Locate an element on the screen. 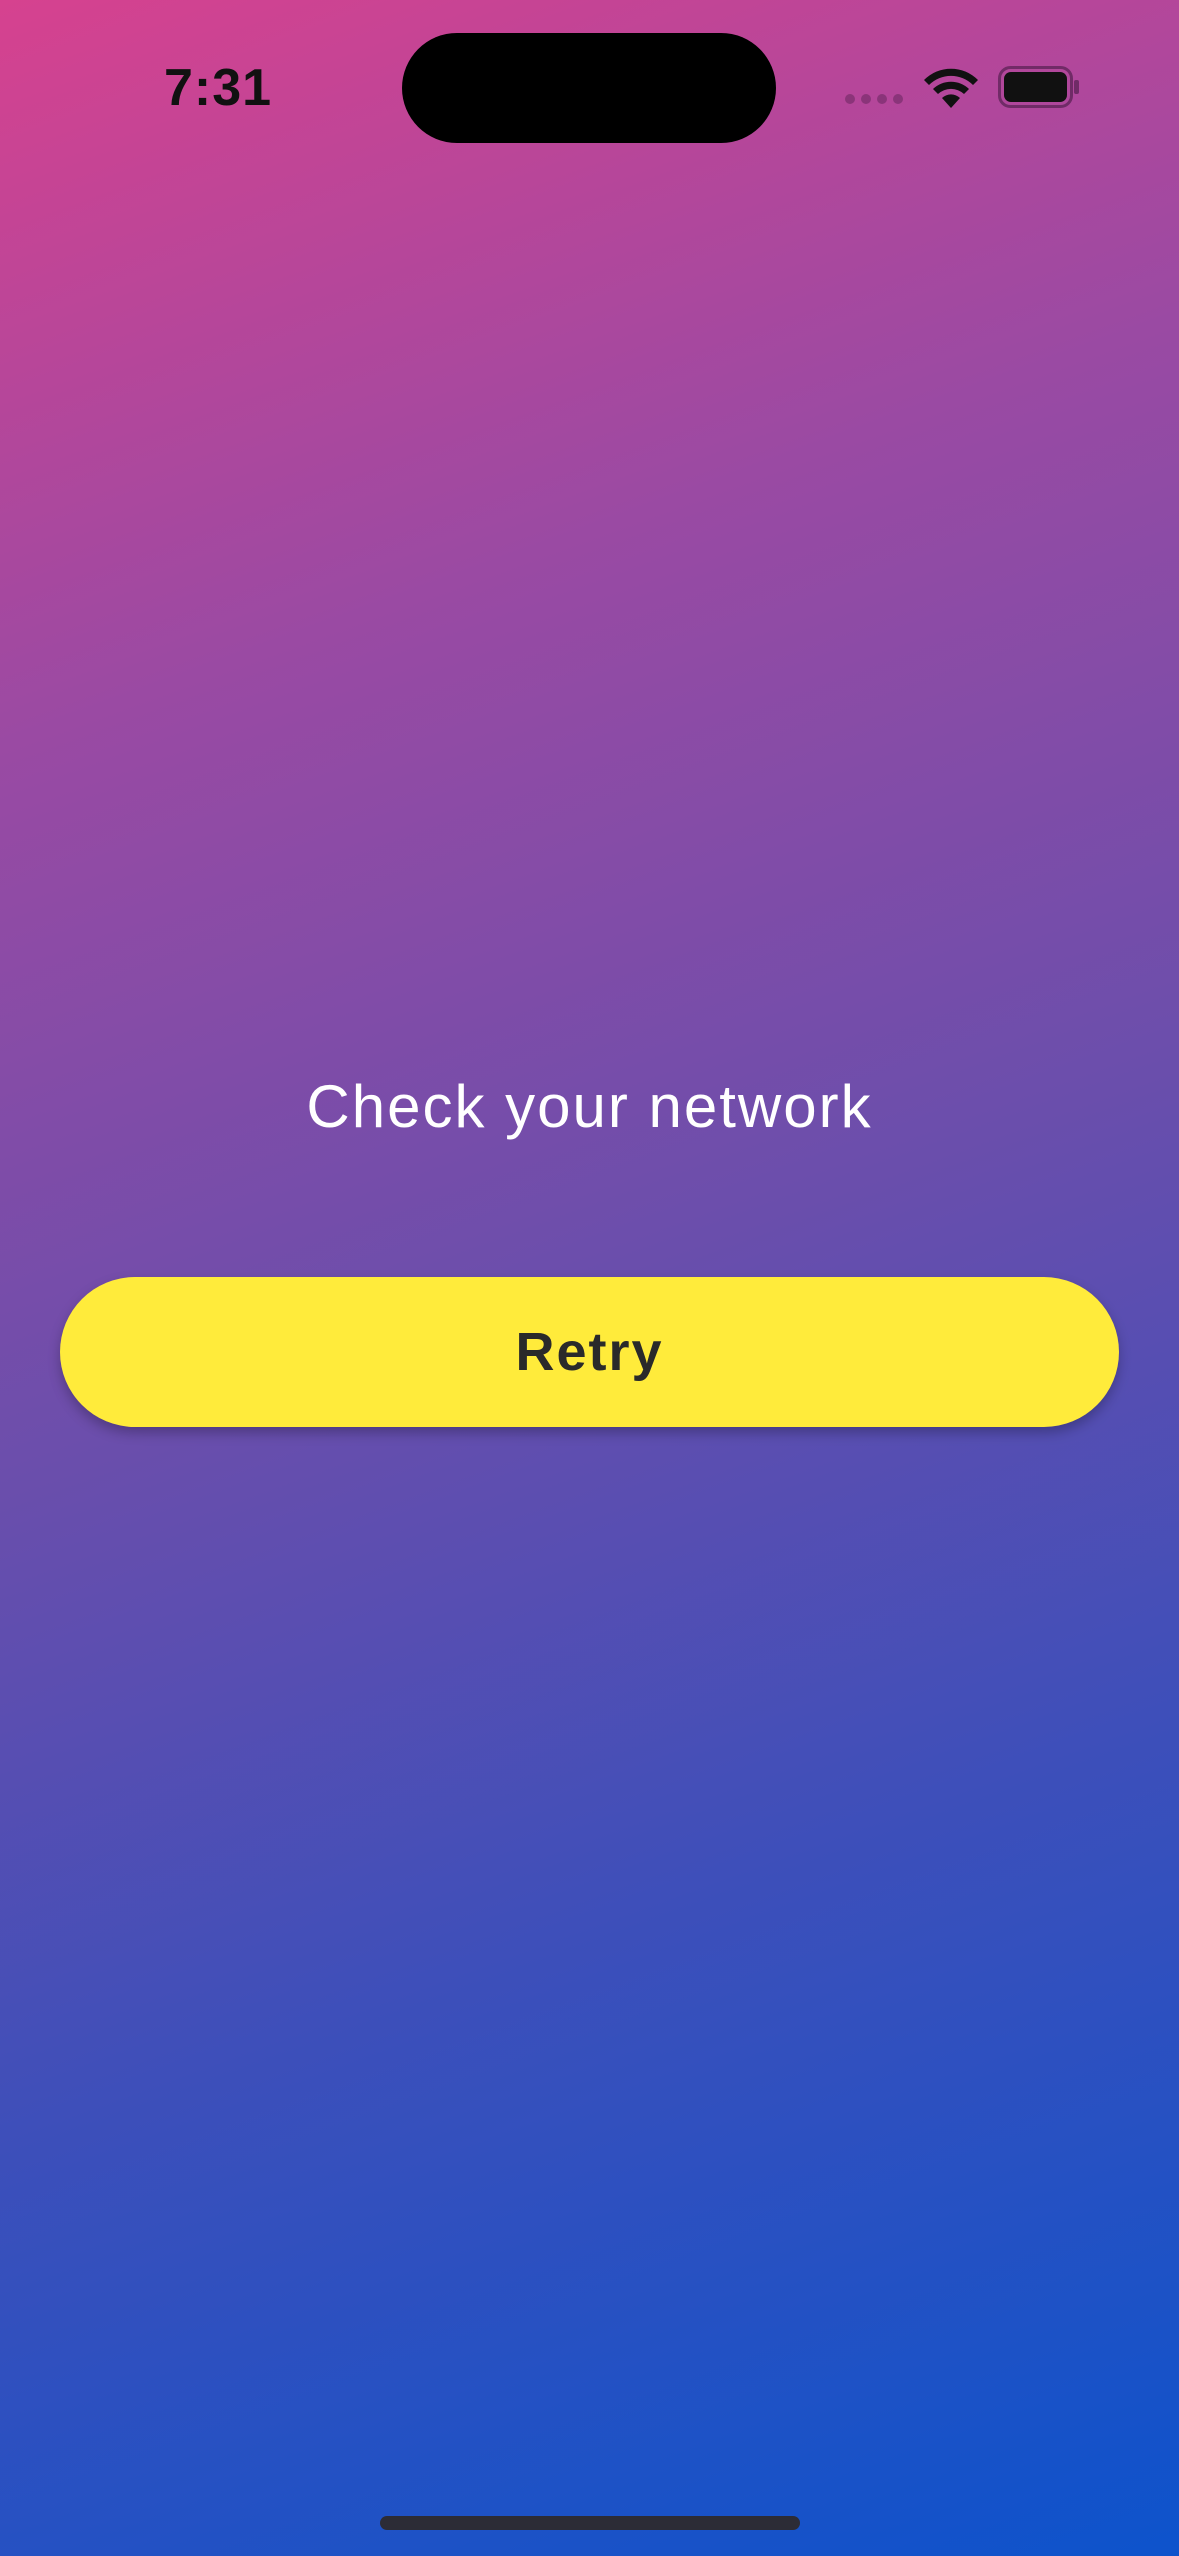 The image size is (1179, 2556). home-indicator is located at coordinates (590, 2523).